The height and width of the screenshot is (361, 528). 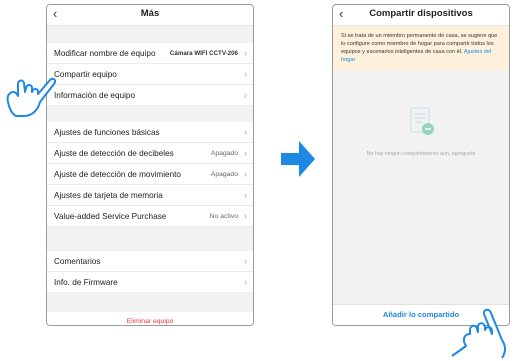 I want to click on share-device-row: Compartir equipo ›, so click(x=150, y=74).